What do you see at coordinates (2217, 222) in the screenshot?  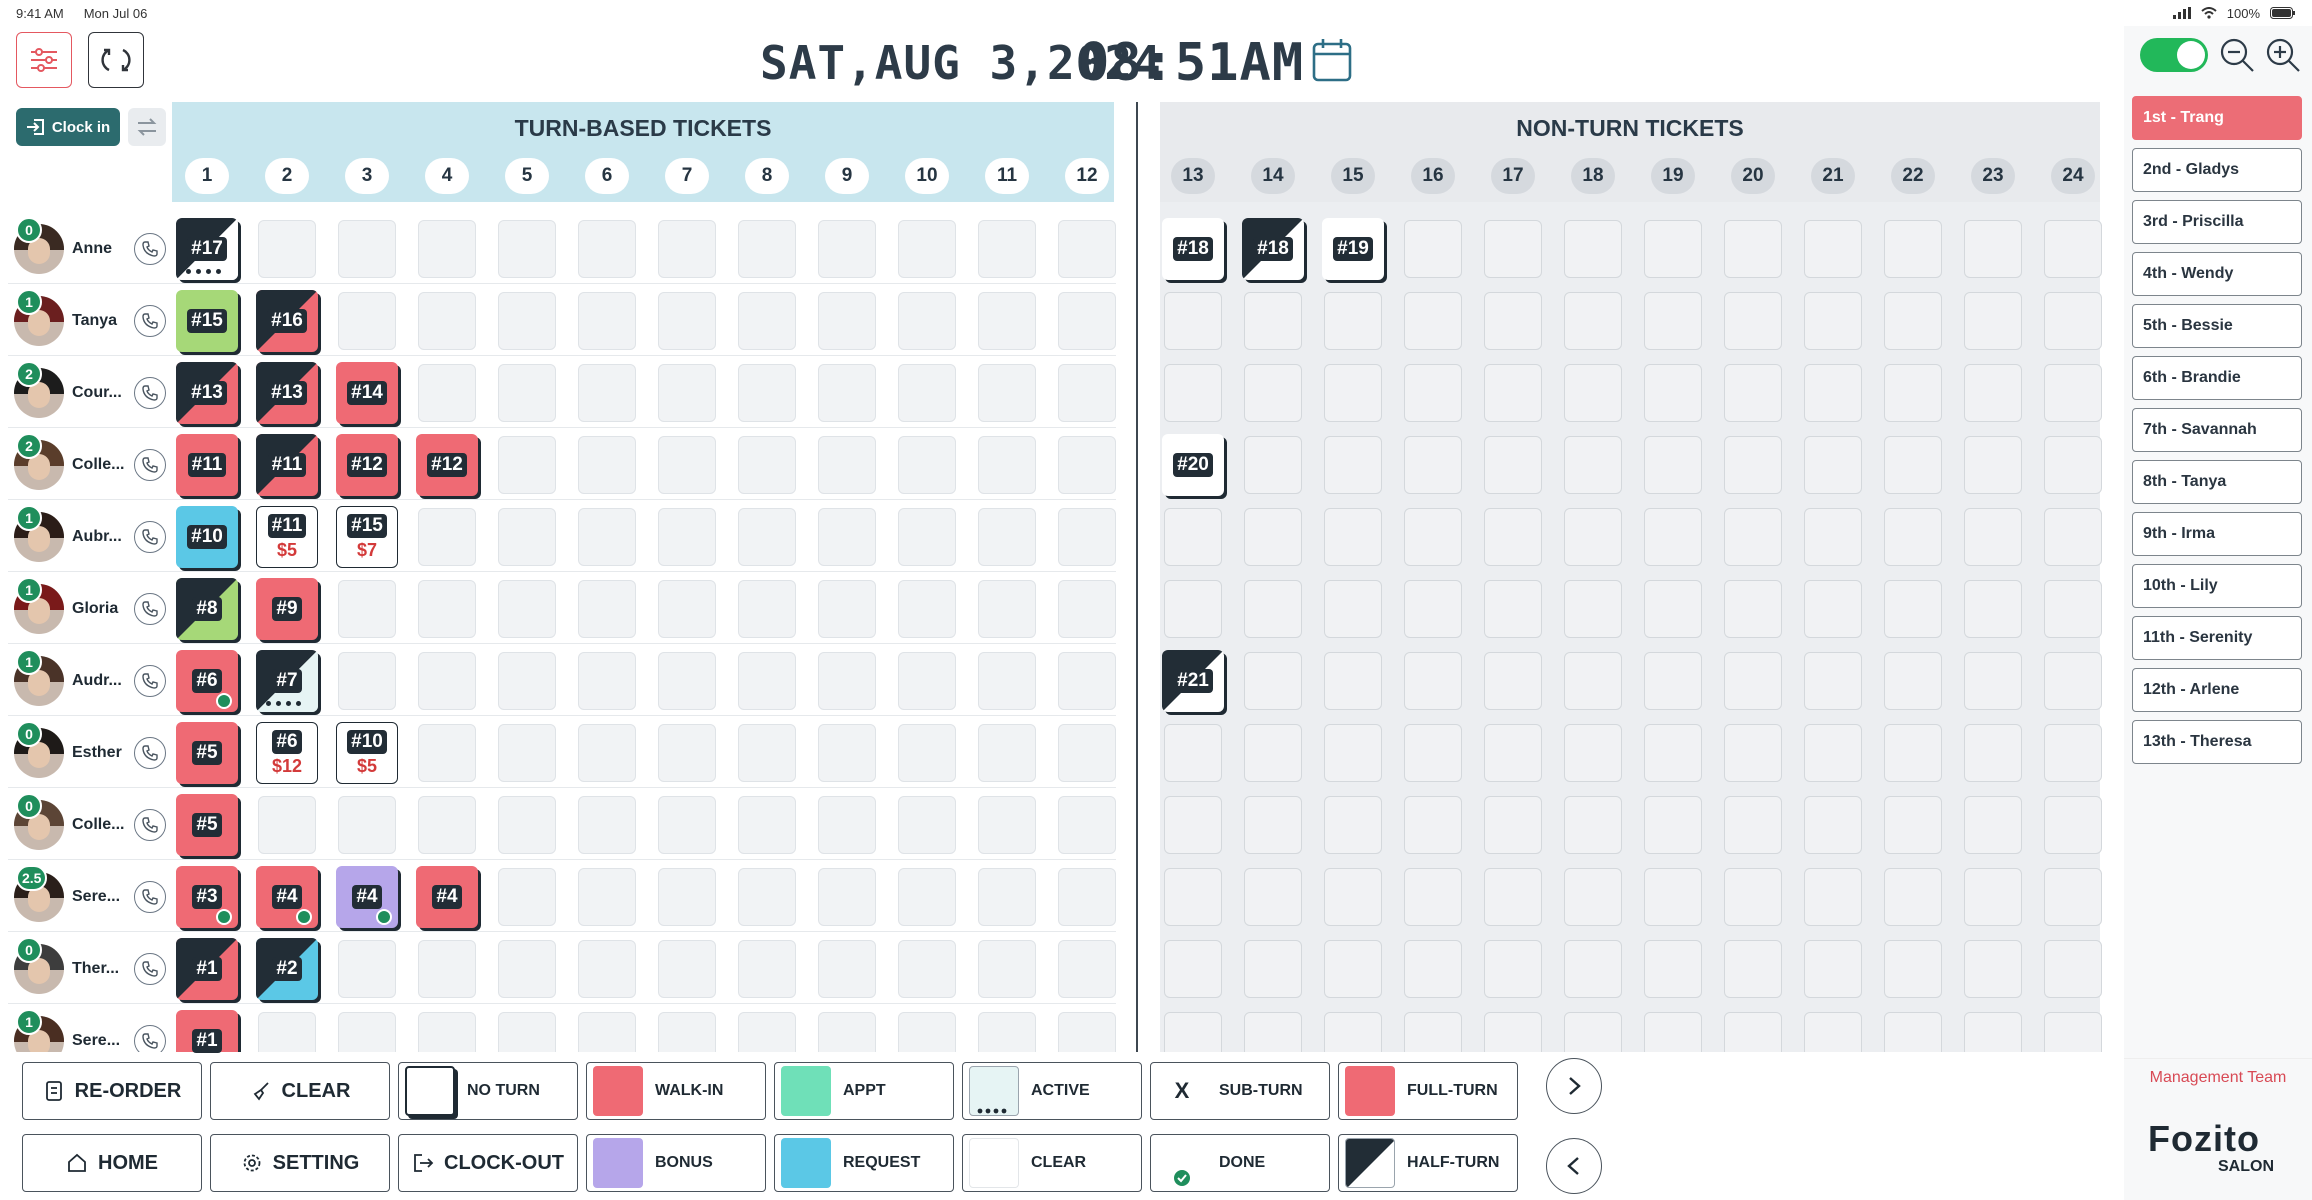 I see `queue-item: 3rd - Priscilla` at bounding box center [2217, 222].